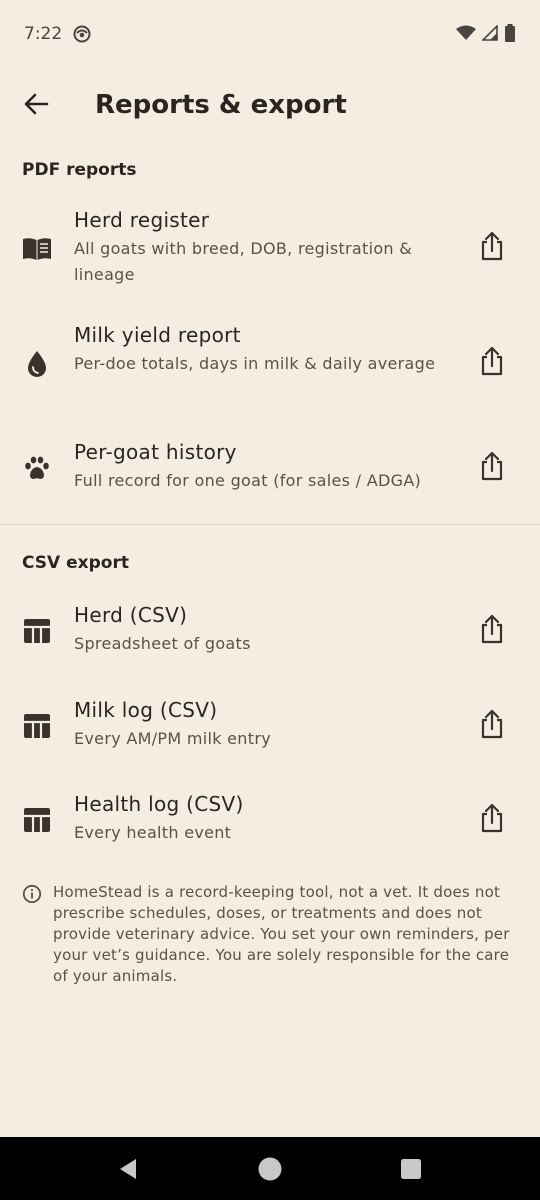 The height and width of the screenshot is (1200, 540). I want to click on export-row-herd-csv: Herd (CSV) Spreadsheet of goats, so click(270, 635).